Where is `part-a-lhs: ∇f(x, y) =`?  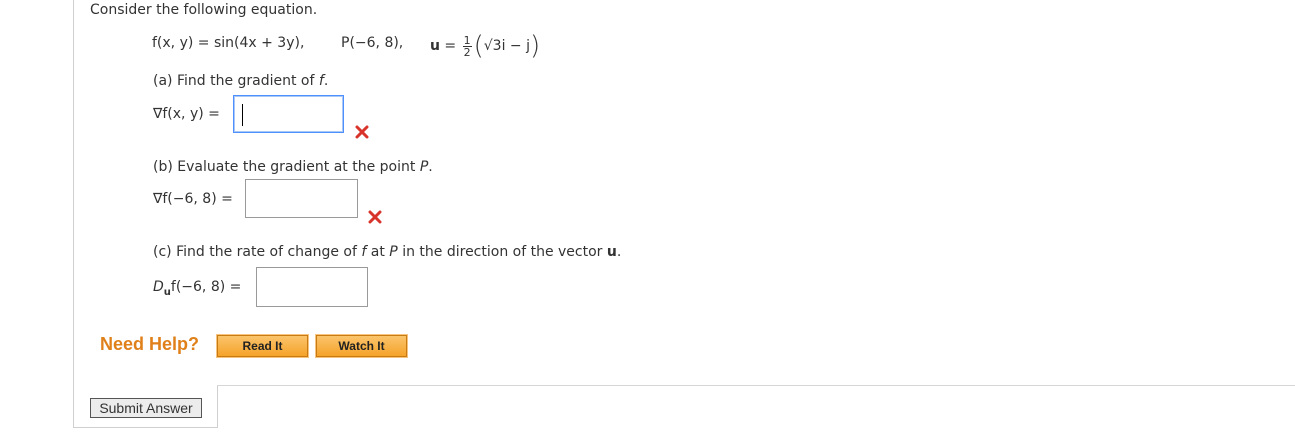
part-a-lhs: ∇f(x, y) = is located at coordinates (186, 114).